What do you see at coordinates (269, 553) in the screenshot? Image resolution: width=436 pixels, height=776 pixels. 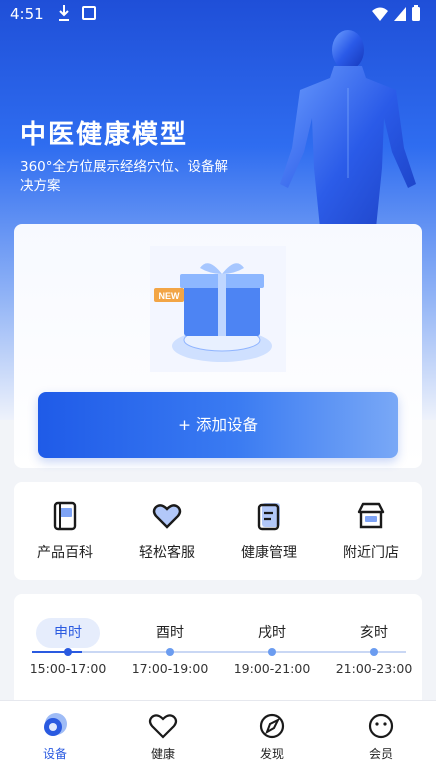 I see `quick-action-label: 健康管理` at bounding box center [269, 553].